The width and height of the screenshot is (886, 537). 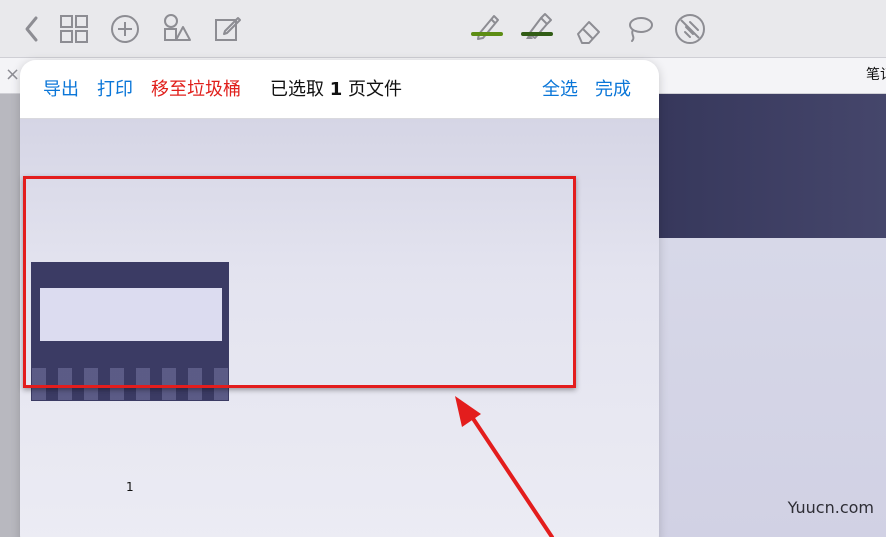 I want to click on move-to-trash-button: 移至垃圾桶, so click(x=196, y=90).